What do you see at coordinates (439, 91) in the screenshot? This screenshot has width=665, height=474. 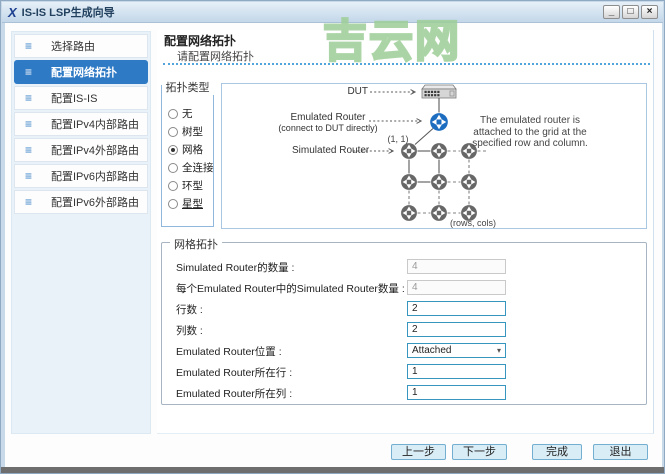 I see `dut-switch-icon` at bounding box center [439, 91].